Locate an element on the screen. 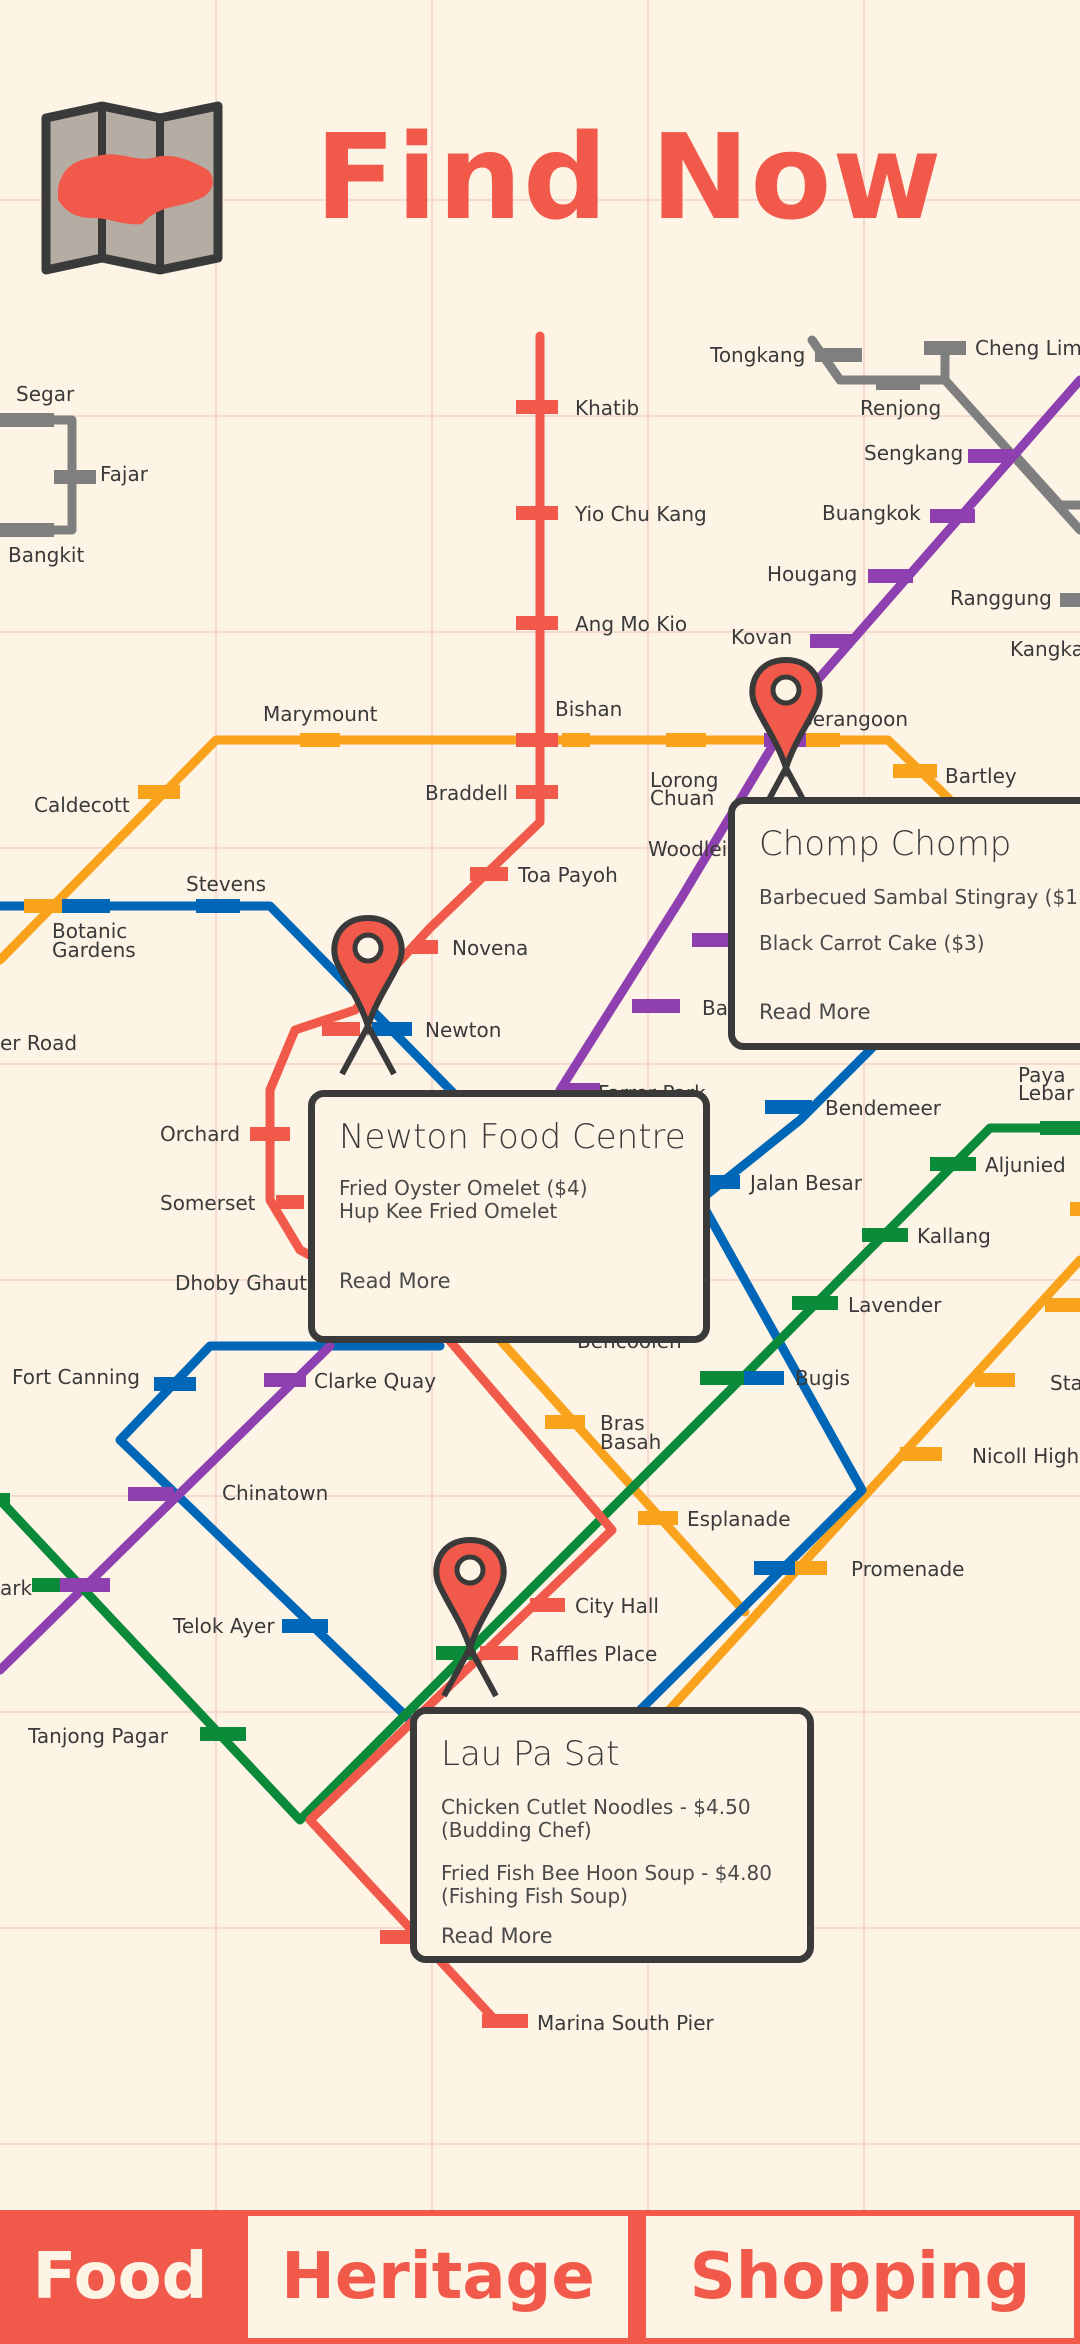  station-botanic-line2: Gardens is located at coordinates (94, 950).